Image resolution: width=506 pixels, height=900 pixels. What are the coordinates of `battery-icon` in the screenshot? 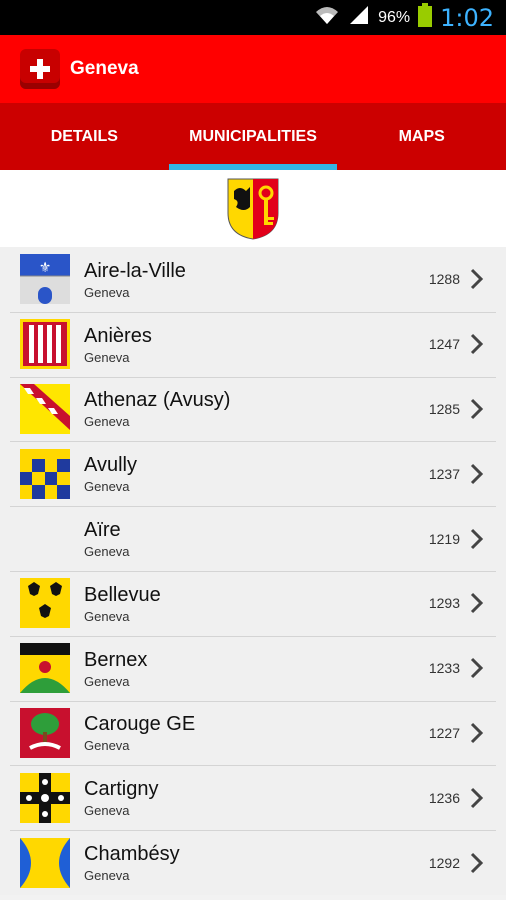 It's located at (425, 17).